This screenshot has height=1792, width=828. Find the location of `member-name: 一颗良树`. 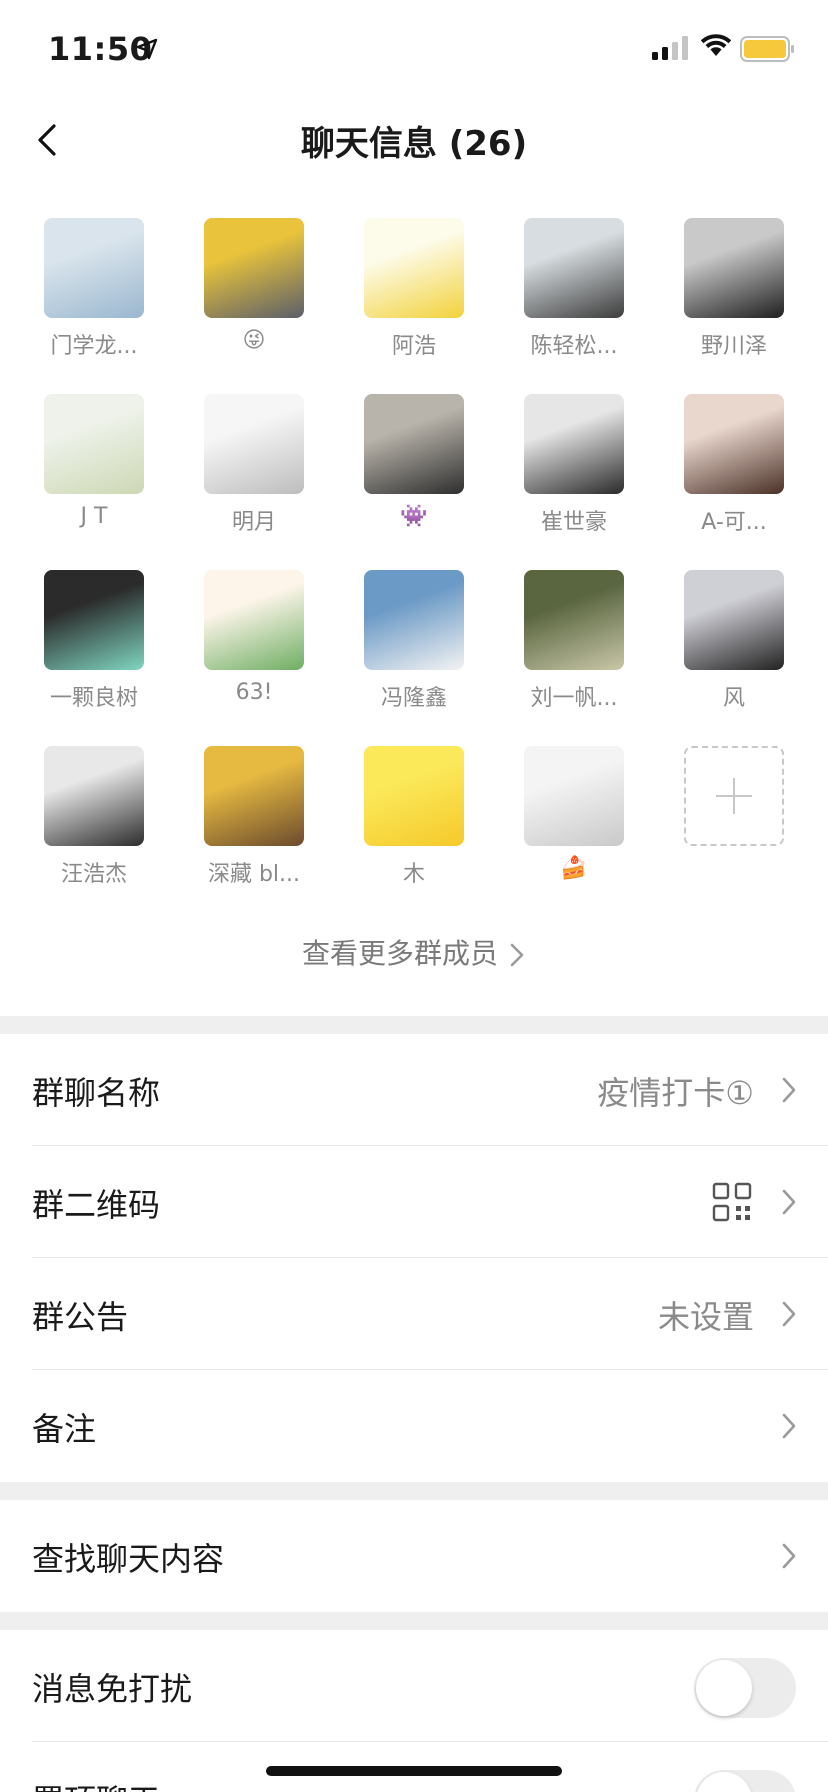

member-name: 一颗良树 is located at coordinates (93, 698).